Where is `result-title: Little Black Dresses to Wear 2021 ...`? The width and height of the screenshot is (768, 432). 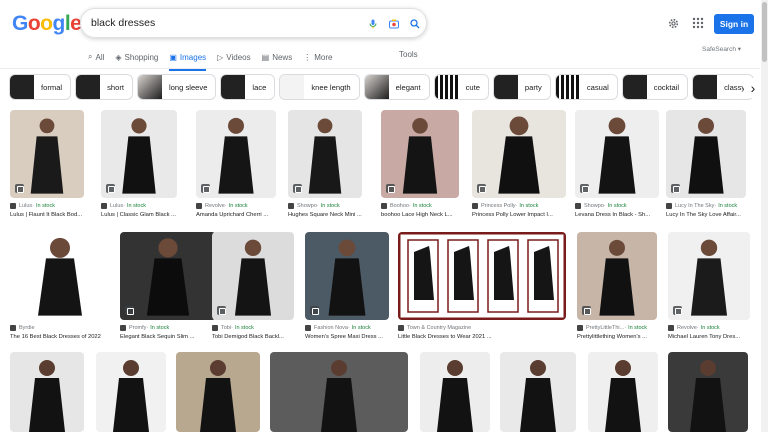
result-title: Little Black Dresses to Wear 2021 ... is located at coordinates (482, 337).